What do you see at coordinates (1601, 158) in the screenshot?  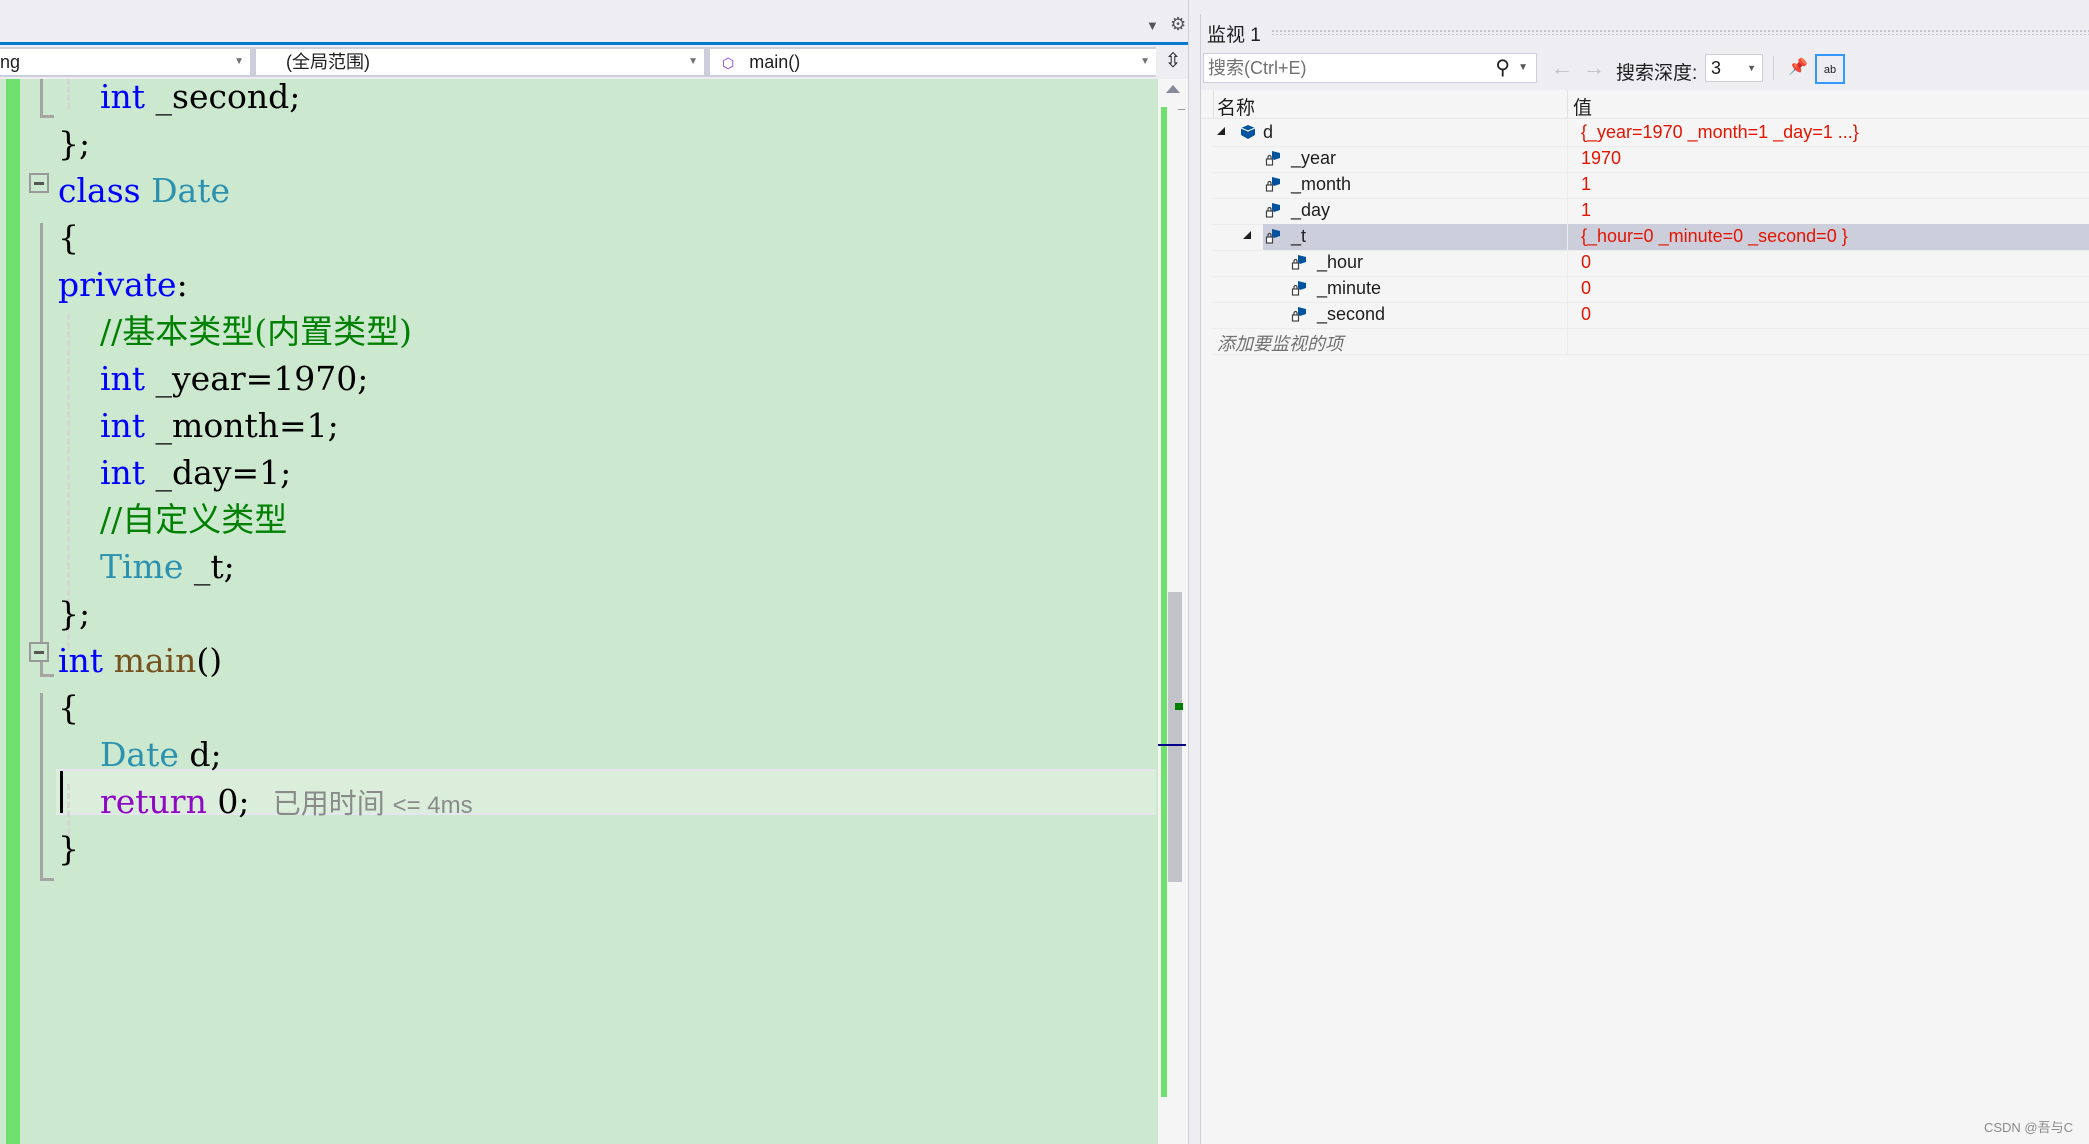 I see `watch-row-value: 1970` at bounding box center [1601, 158].